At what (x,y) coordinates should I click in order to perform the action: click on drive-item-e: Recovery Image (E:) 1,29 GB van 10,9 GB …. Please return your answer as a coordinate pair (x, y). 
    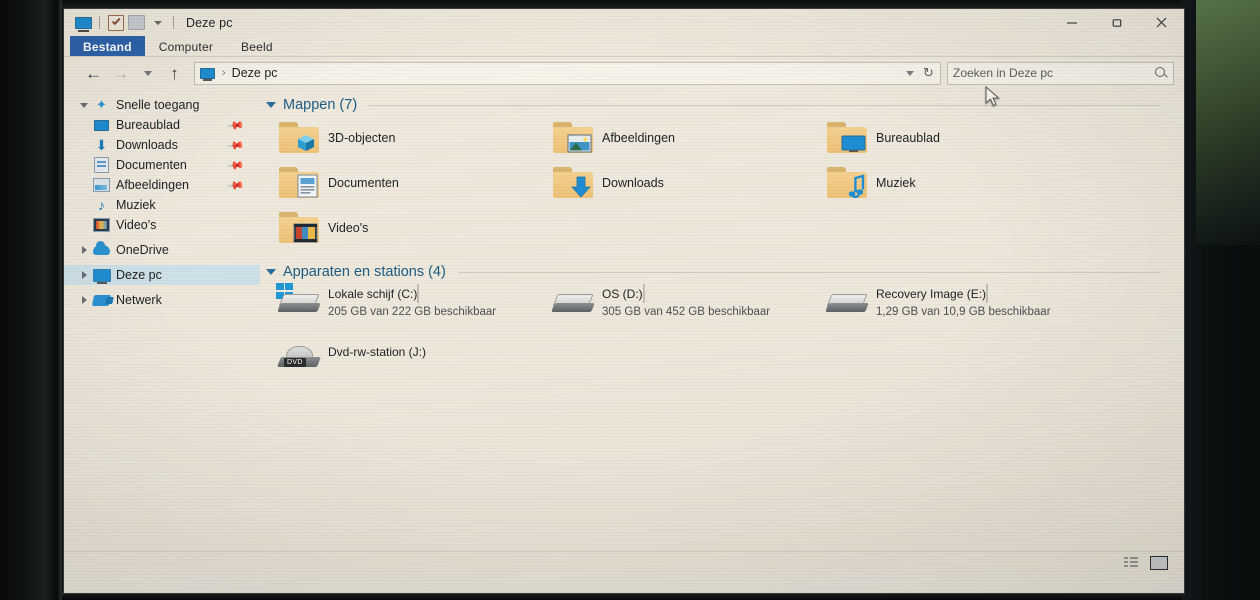
    Looking at the image, I should click on (955, 309).